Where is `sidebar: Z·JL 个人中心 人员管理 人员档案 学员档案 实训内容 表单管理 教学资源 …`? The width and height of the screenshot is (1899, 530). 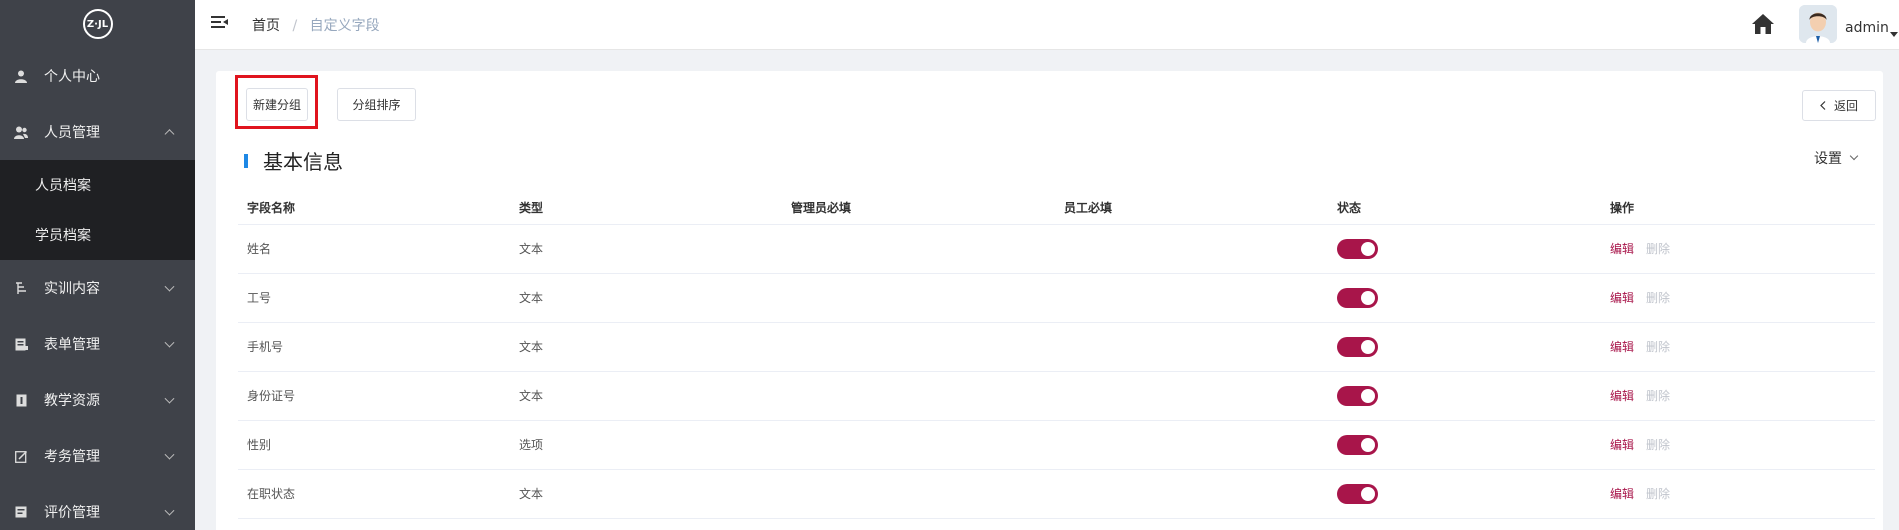
sidebar: Z·JL 个人中心 人员管理 人员档案 学员档案 实训内容 表单管理 教学资源 … is located at coordinates (97, 265).